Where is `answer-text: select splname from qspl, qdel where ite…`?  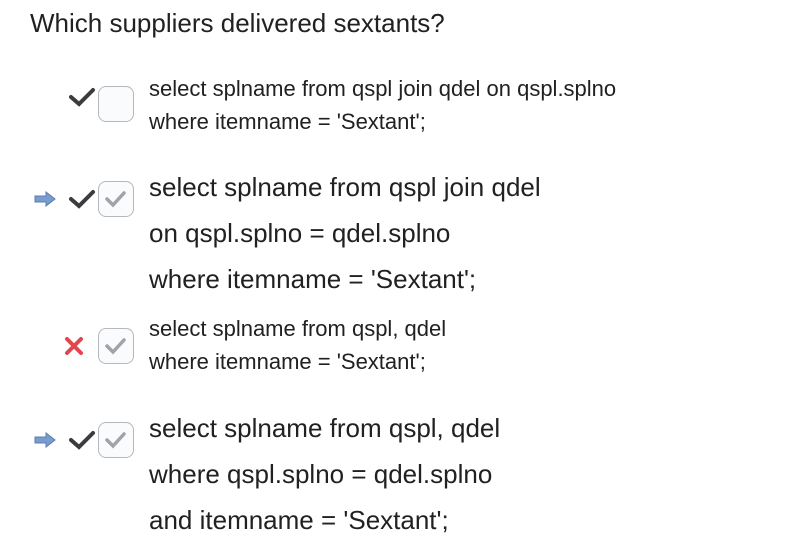
answer-text: select splname from qspl, qdel where ite… is located at coordinates (297, 345).